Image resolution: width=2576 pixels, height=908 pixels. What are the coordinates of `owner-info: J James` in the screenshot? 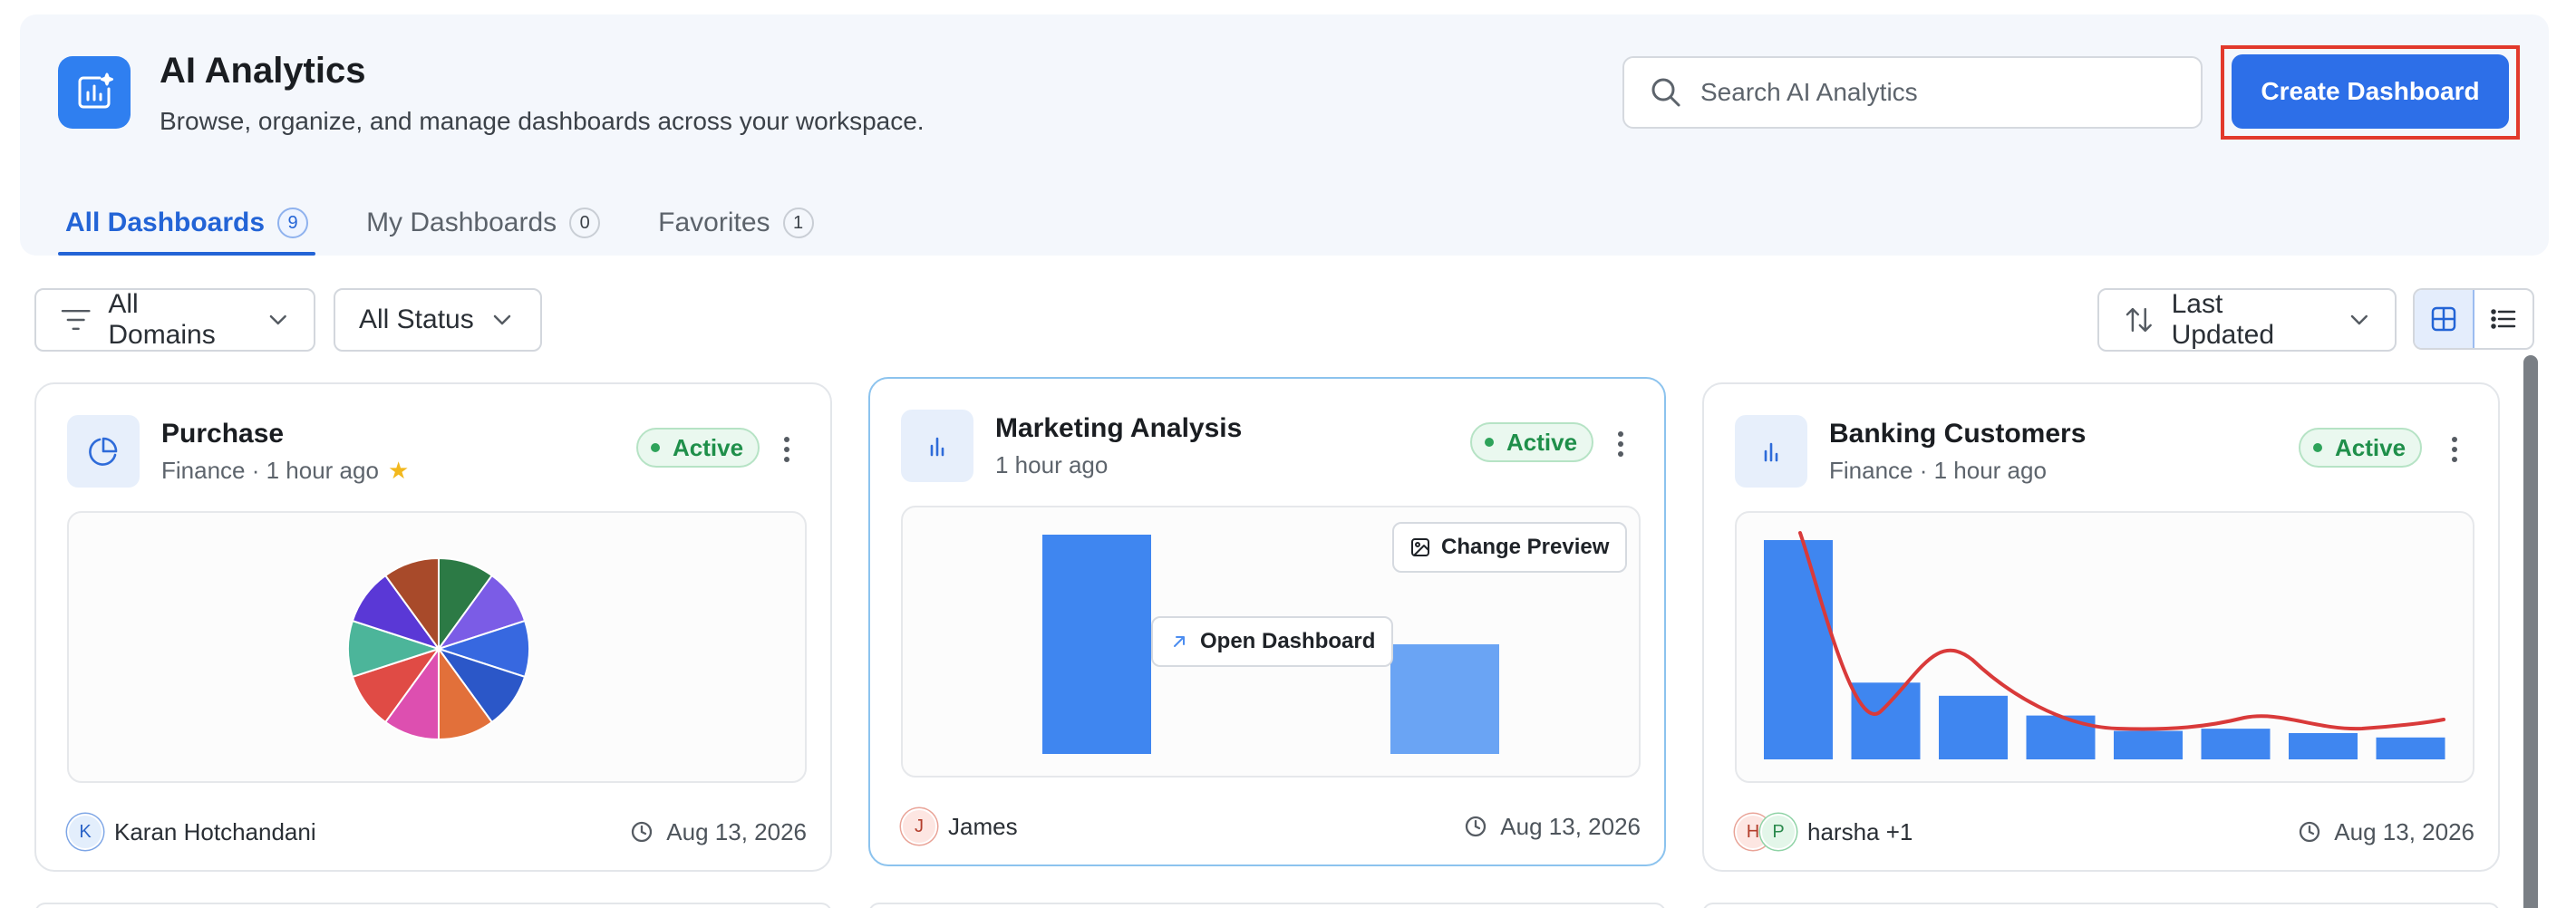 It's located at (959, 826).